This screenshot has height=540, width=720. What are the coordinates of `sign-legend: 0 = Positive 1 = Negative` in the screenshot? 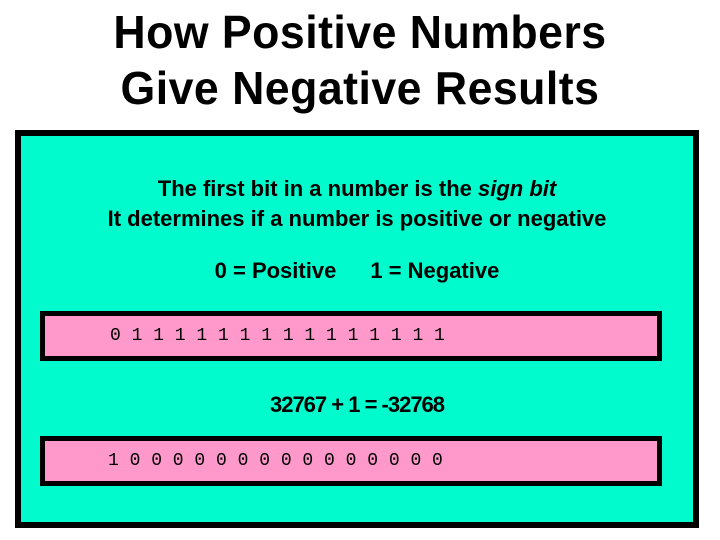 It's located at (357, 271).